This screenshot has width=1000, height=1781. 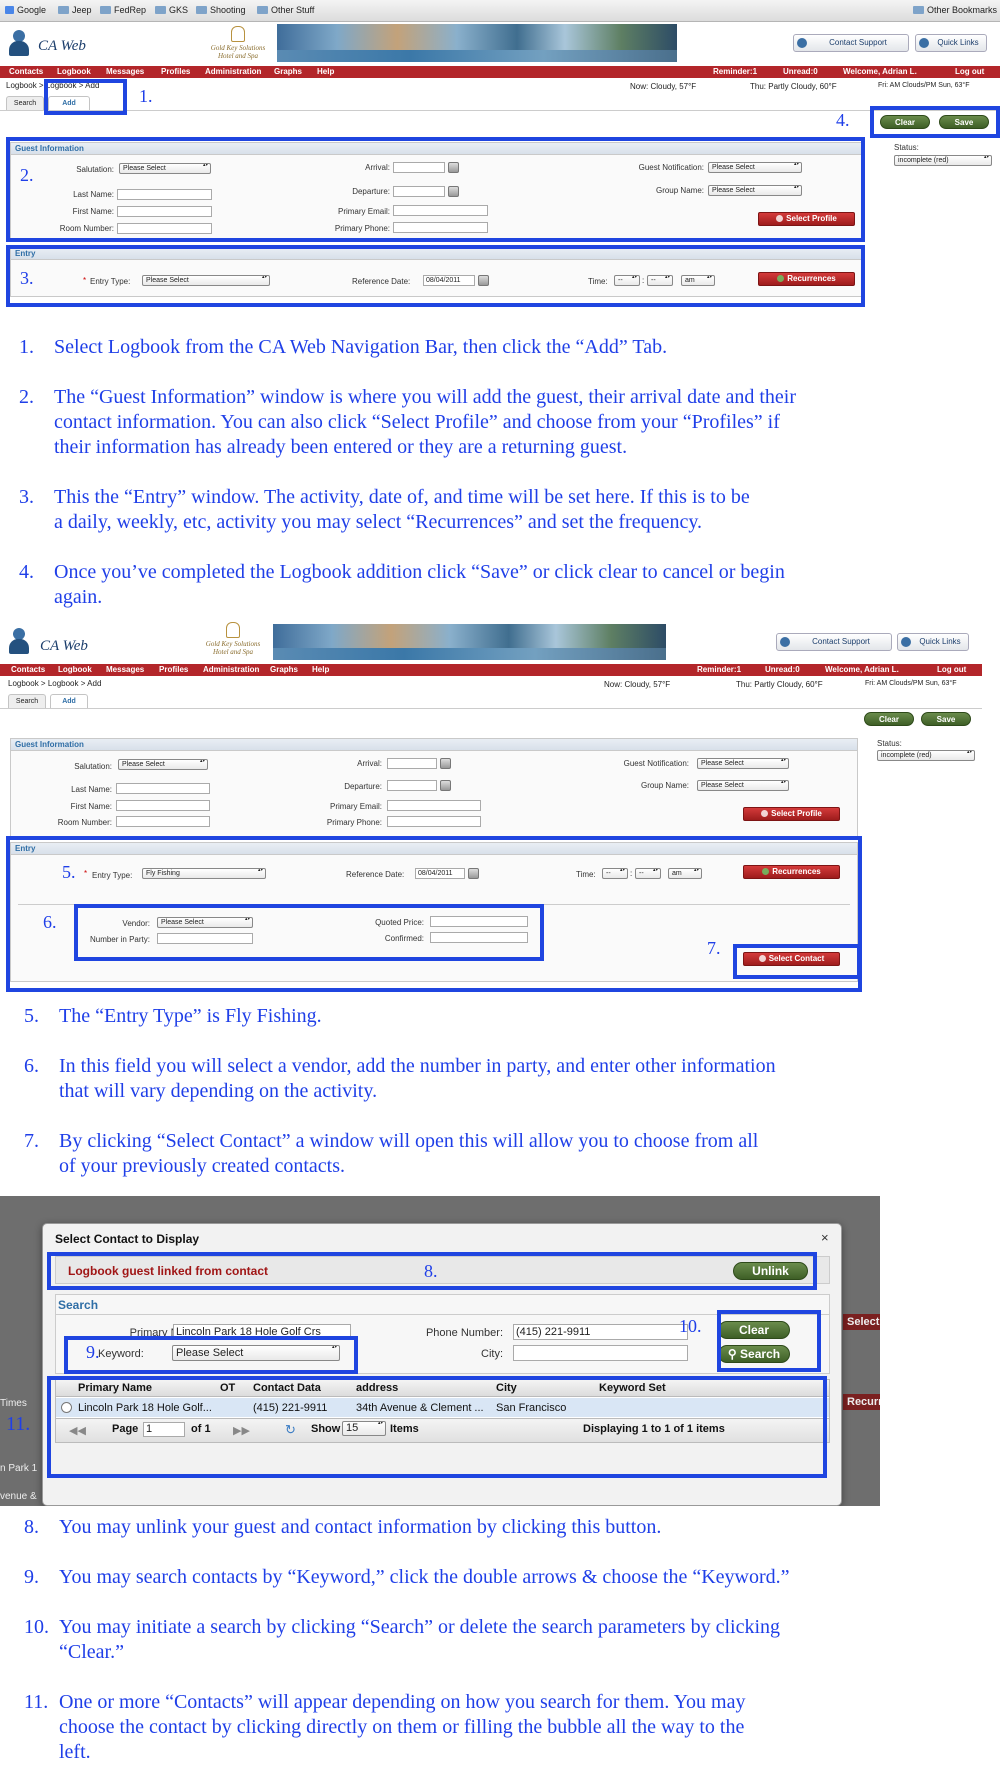 I want to click on tab-add: Add, so click(x=69, y=701).